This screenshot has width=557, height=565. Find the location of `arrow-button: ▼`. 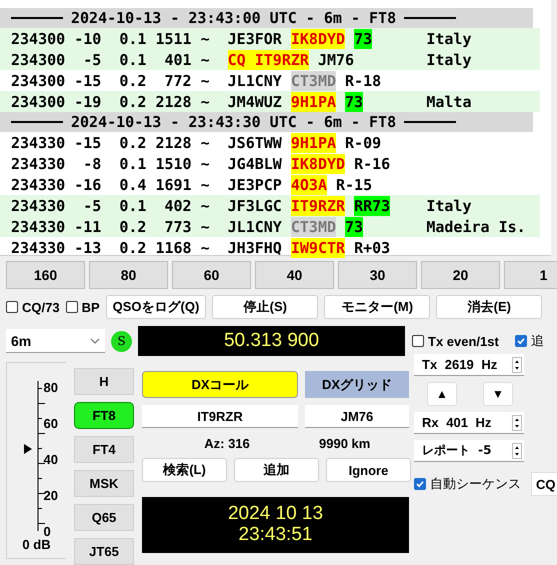

arrow-button: ▼ is located at coordinates (498, 394).